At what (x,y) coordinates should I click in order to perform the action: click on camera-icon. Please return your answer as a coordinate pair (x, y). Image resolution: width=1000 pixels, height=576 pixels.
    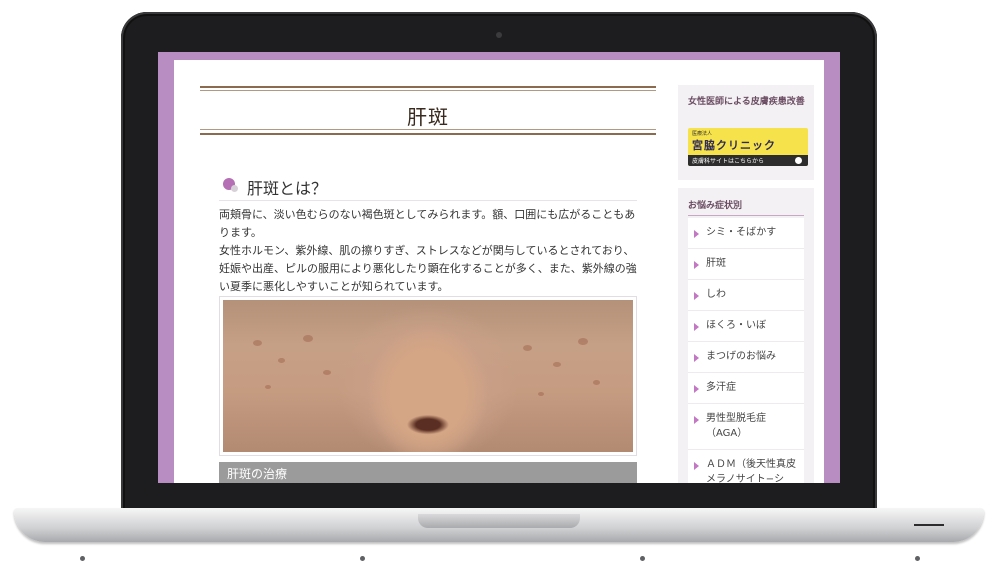
    Looking at the image, I should click on (499, 35).